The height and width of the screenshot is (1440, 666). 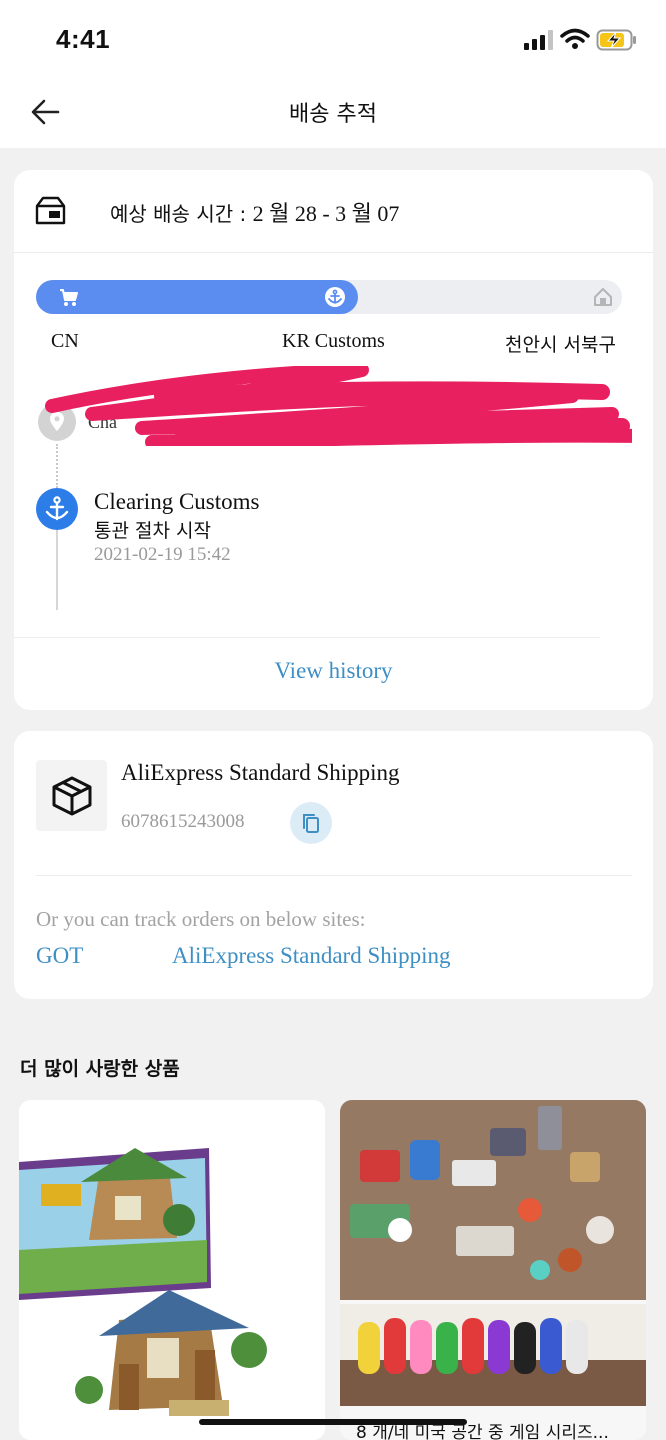 What do you see at coordinates (57, 466) in the screenshot?
I see `timeline-connector` at bounding box center [57, 466].